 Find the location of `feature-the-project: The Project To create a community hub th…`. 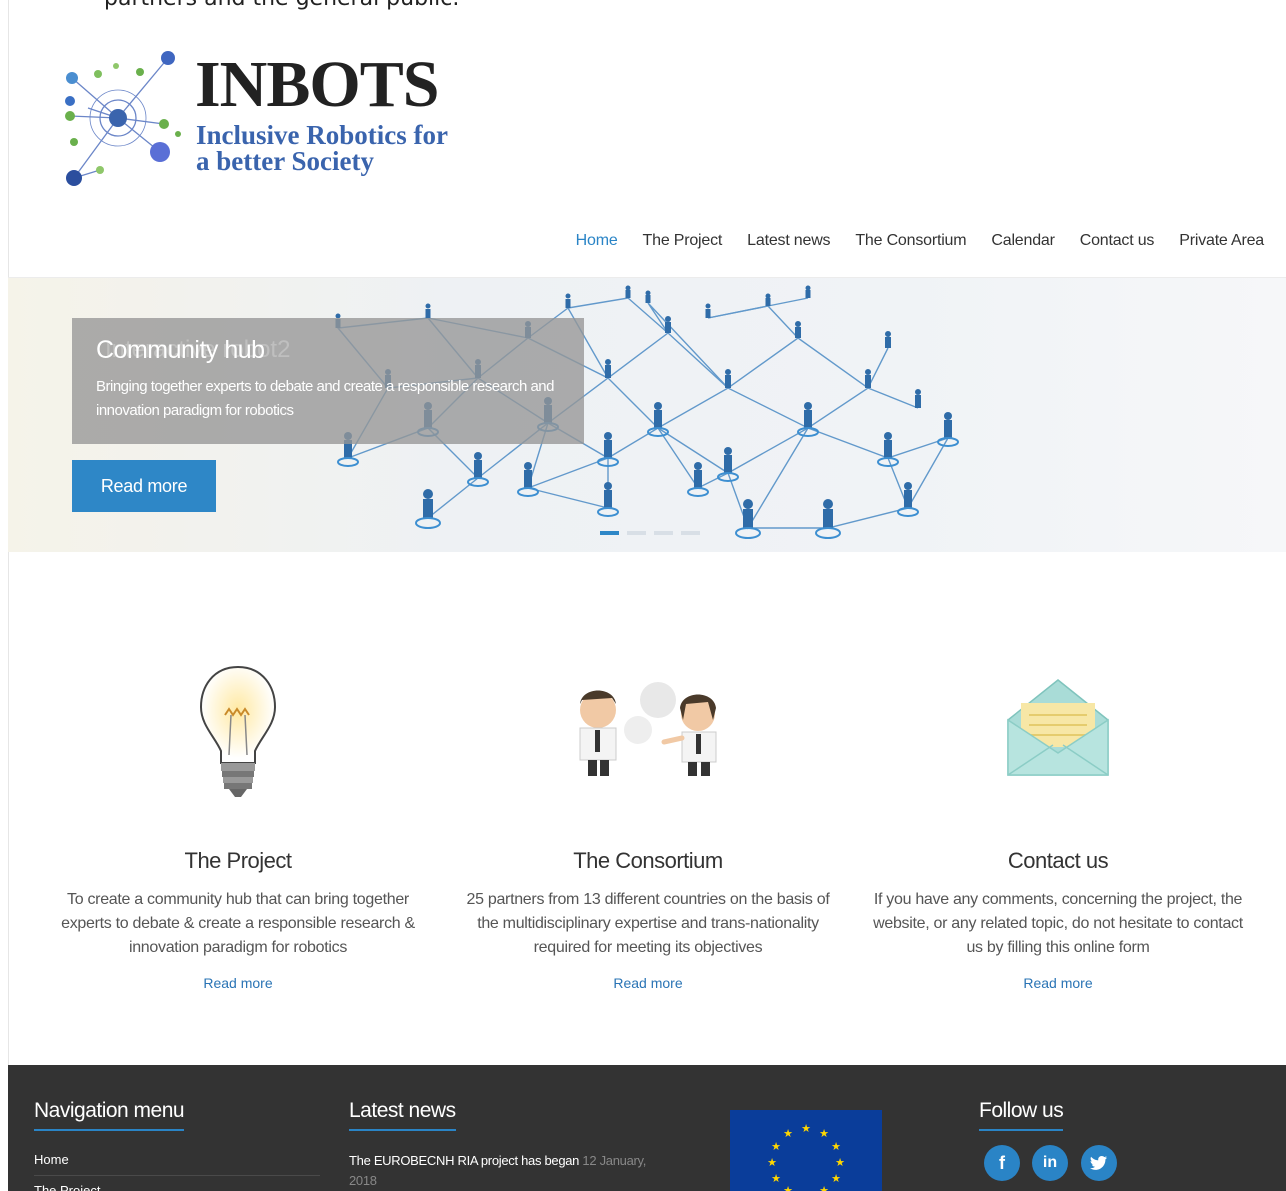

feature-the-project: The Project To create a community hub th… is located at coordinates (238, 816).